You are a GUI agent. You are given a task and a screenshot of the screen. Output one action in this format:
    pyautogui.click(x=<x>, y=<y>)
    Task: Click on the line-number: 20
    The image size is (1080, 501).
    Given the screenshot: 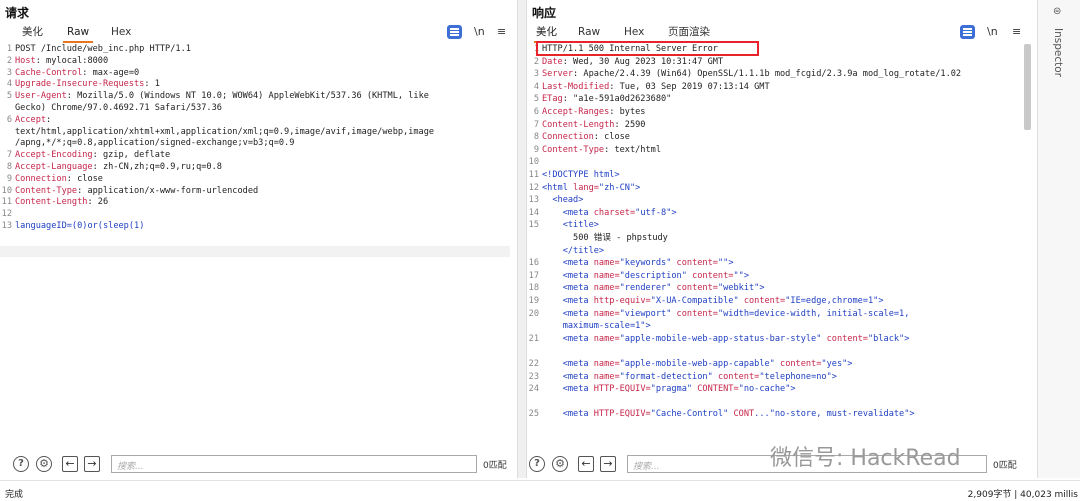 What is the action you would take?
    pyautogui.click(x=533, y=313)
    